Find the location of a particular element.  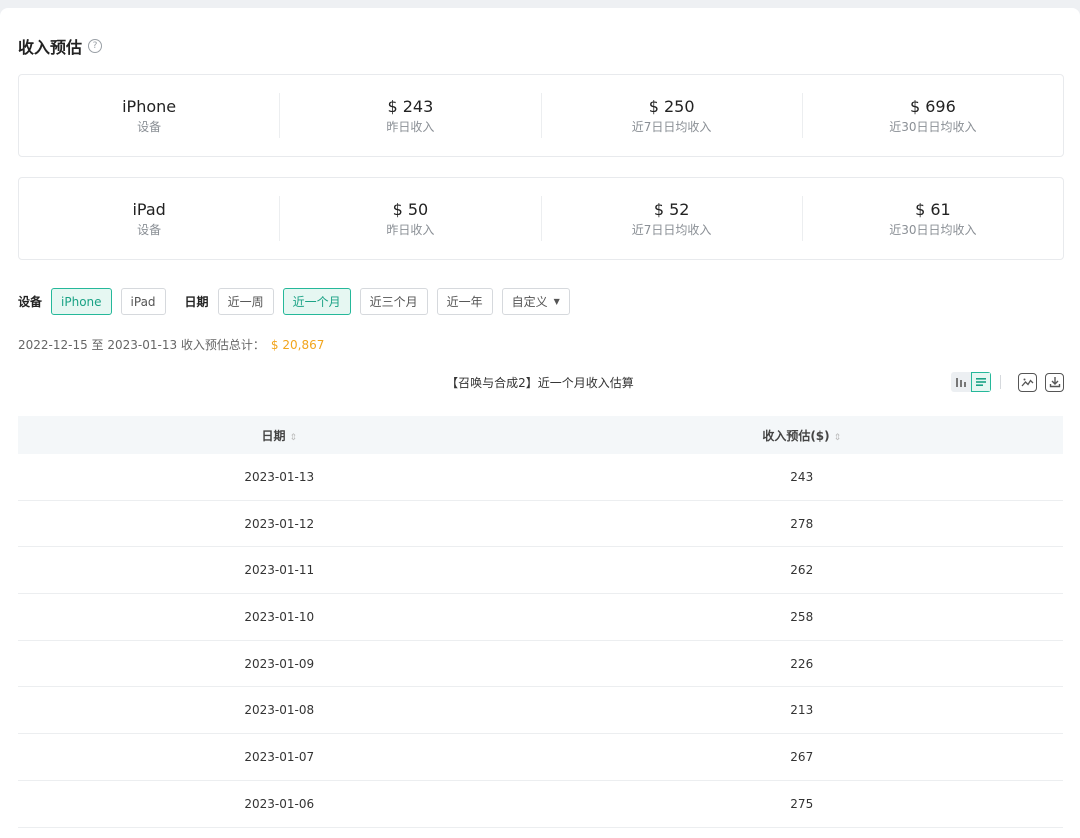

table-row: 2023-01-08 213 is located at coordinates (540, 711).